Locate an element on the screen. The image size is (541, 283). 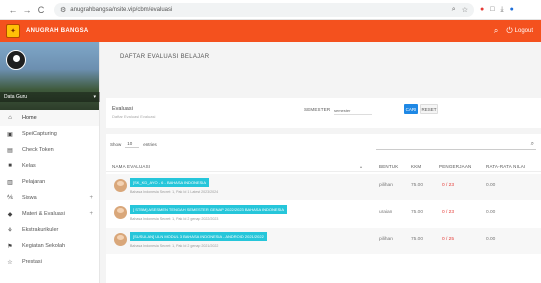
sidebar-item-label: Ekstrakurikuler is located at coordinates (40, 230).